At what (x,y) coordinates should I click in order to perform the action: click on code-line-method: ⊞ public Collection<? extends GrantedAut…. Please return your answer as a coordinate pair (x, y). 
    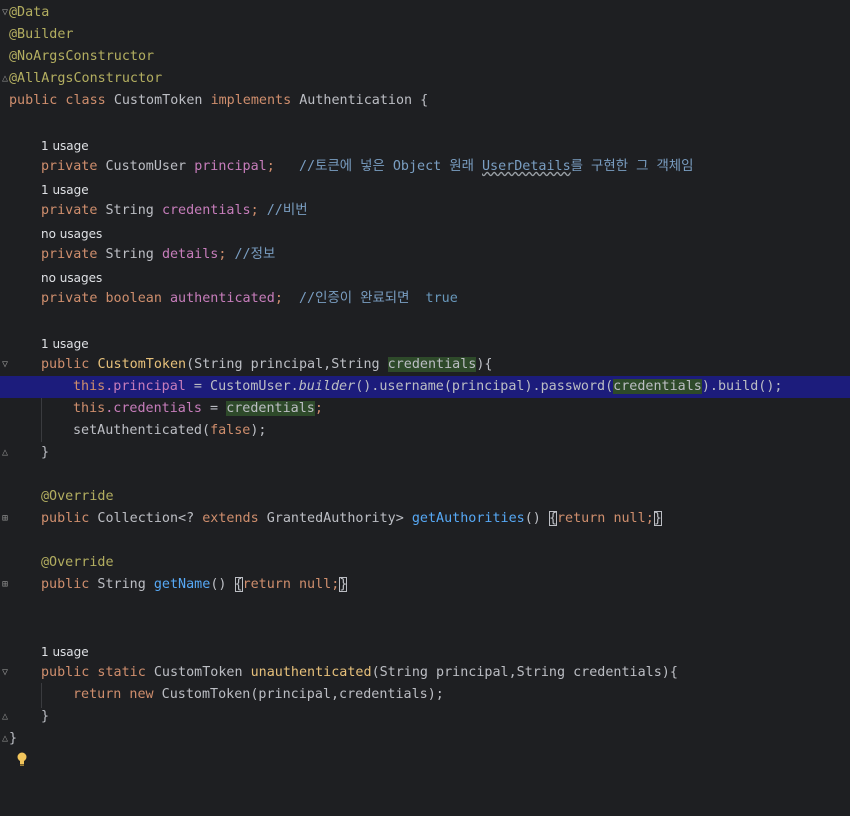
    Looking at the image, I should click on (425, 519).